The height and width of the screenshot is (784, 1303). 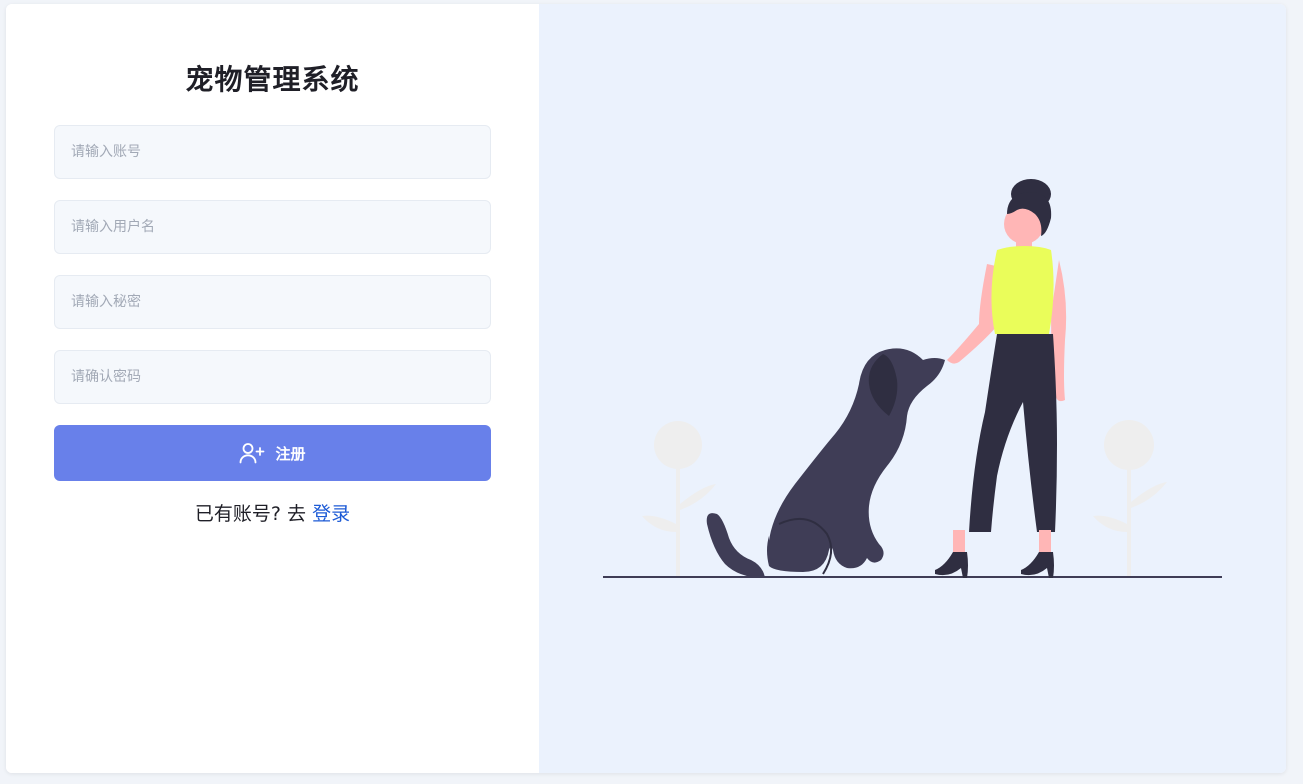 I want to click on account-input, so click(x=272, y=152).